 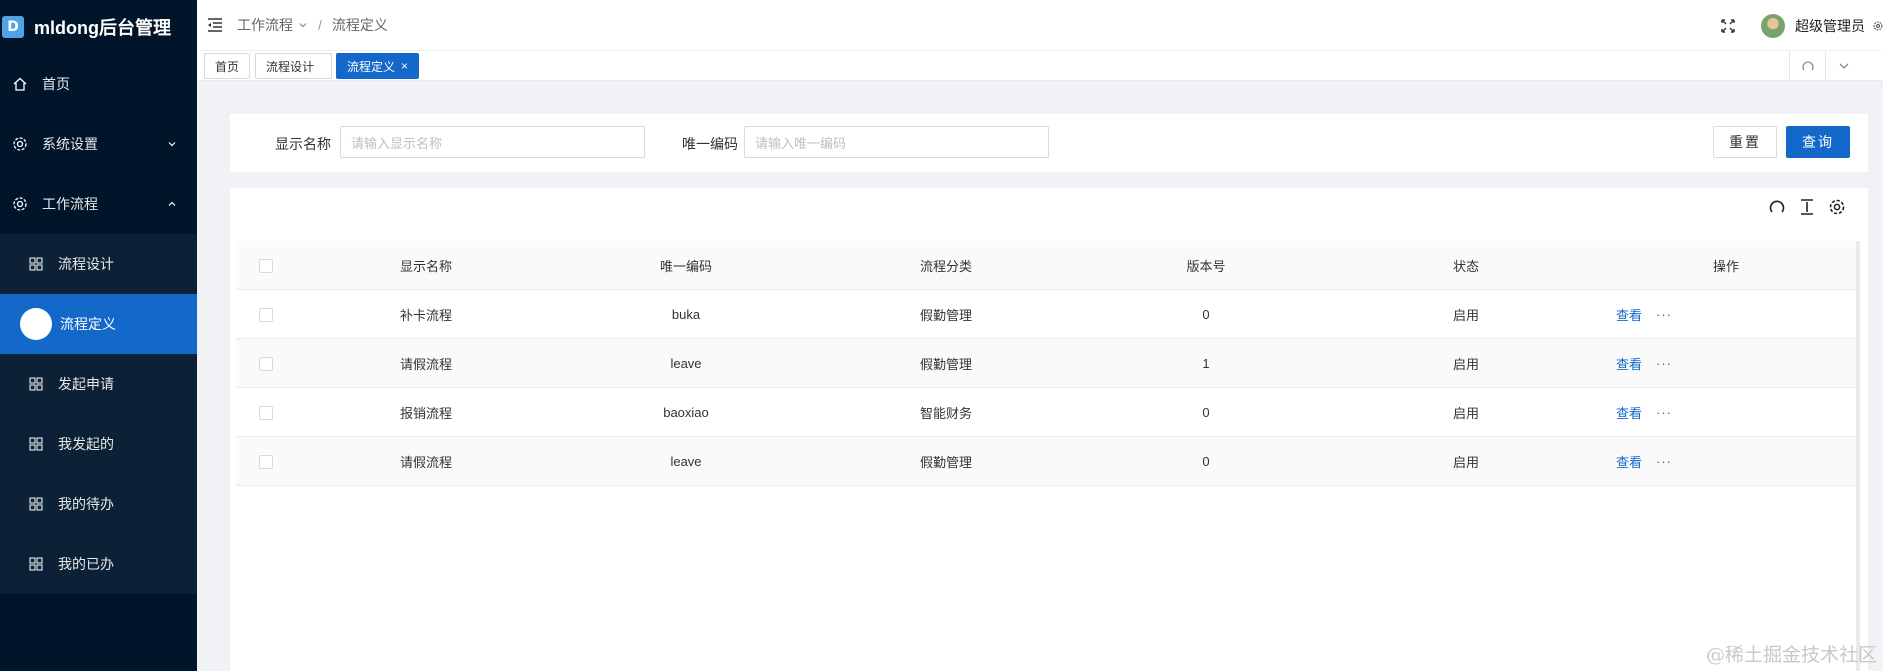 I want to click on column-header: 版本号, so click(x=1206, y=266).